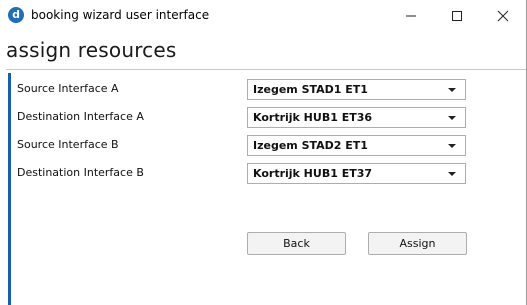 This screenshot has width=527, height=305. Describe the element at coordinates (91, 50) in the screenshot. I see `page-title: assign resources` at that location.